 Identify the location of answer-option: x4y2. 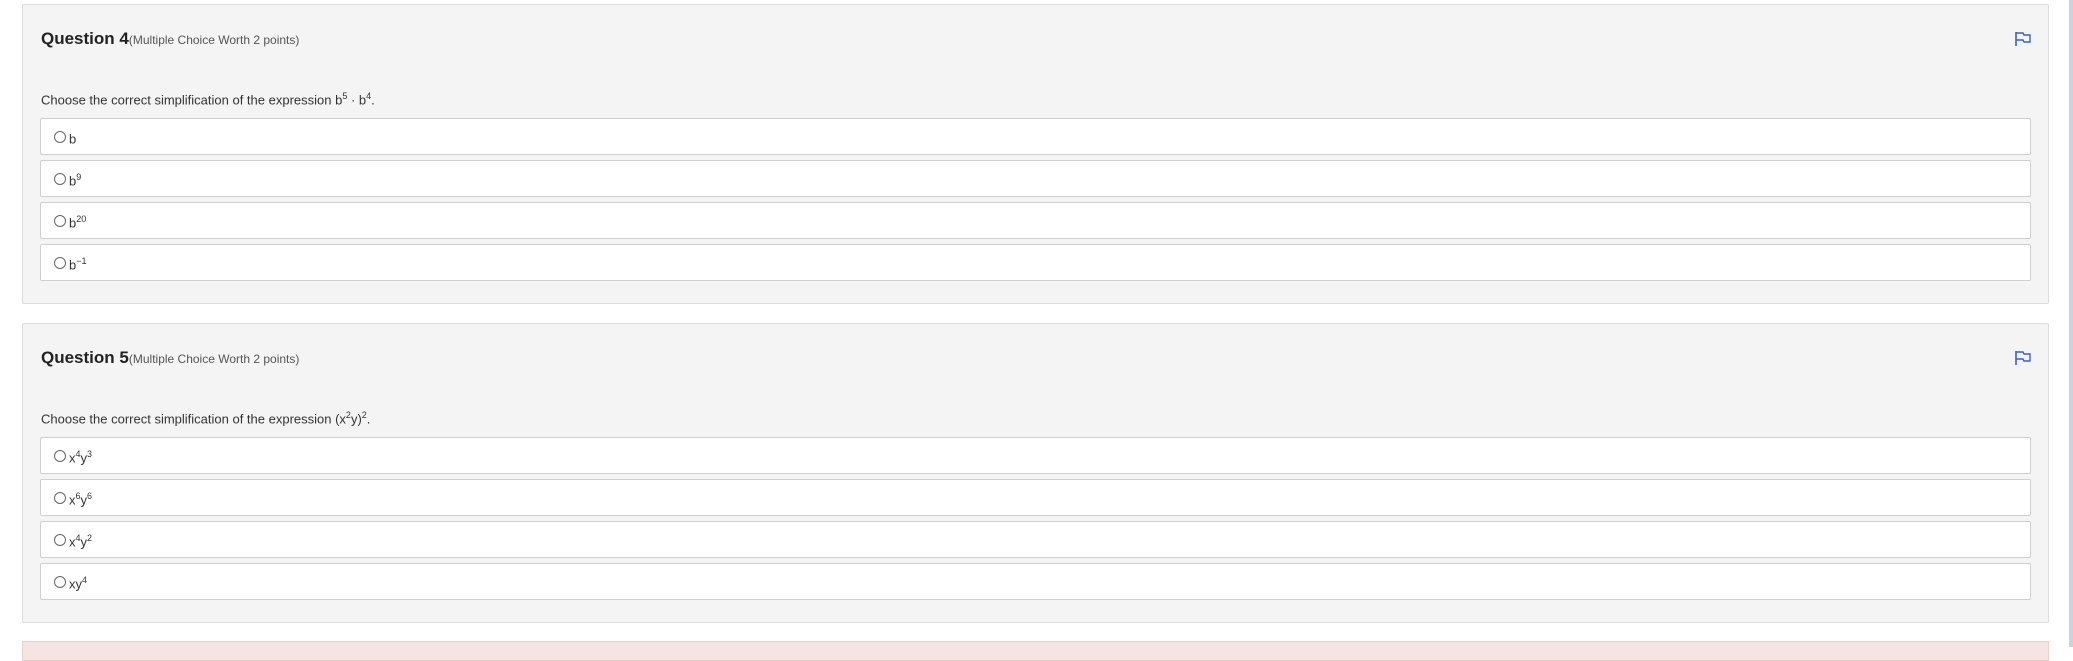
(1035, 539).